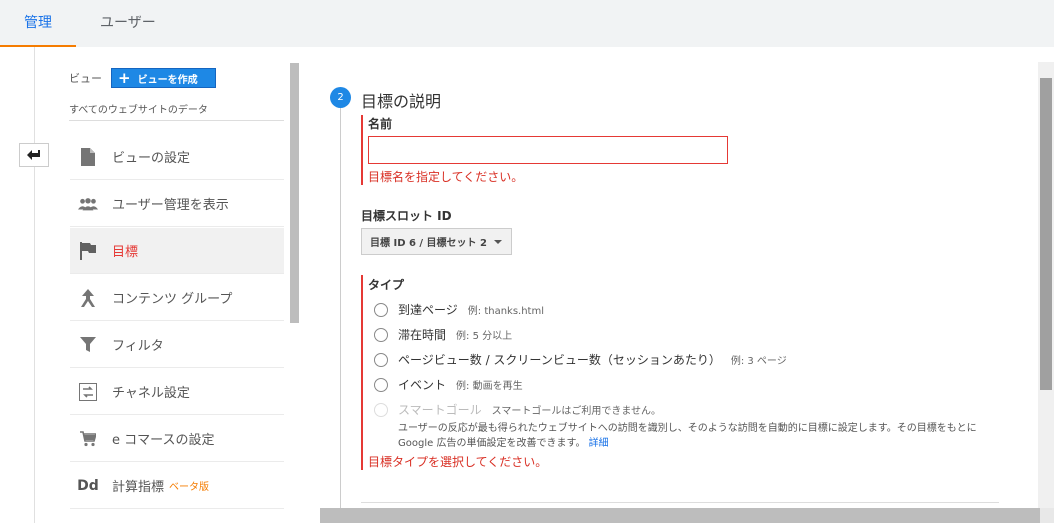  Describe the element at coordinates (498, 242) in the screenshot. I see `dropdown-caret-icon` at that location.